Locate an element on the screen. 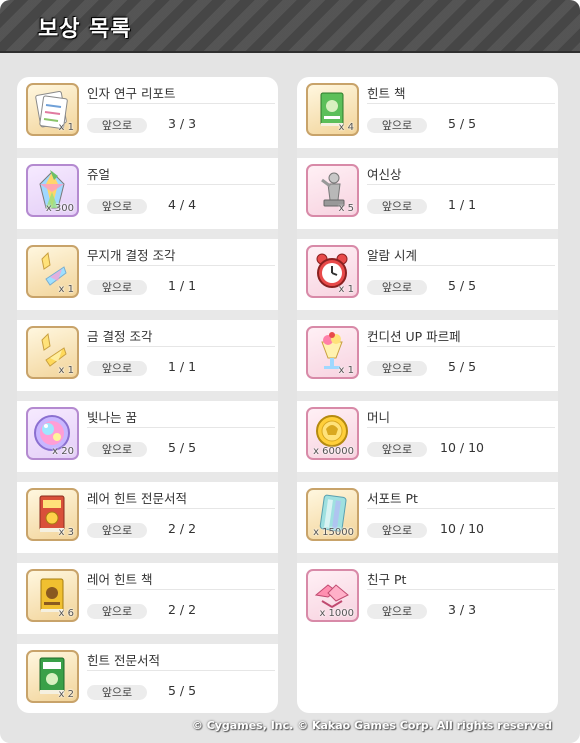 This screenshot has width=580, height=743. item-name: 쥬얼 is located at coordinates (99, 174).